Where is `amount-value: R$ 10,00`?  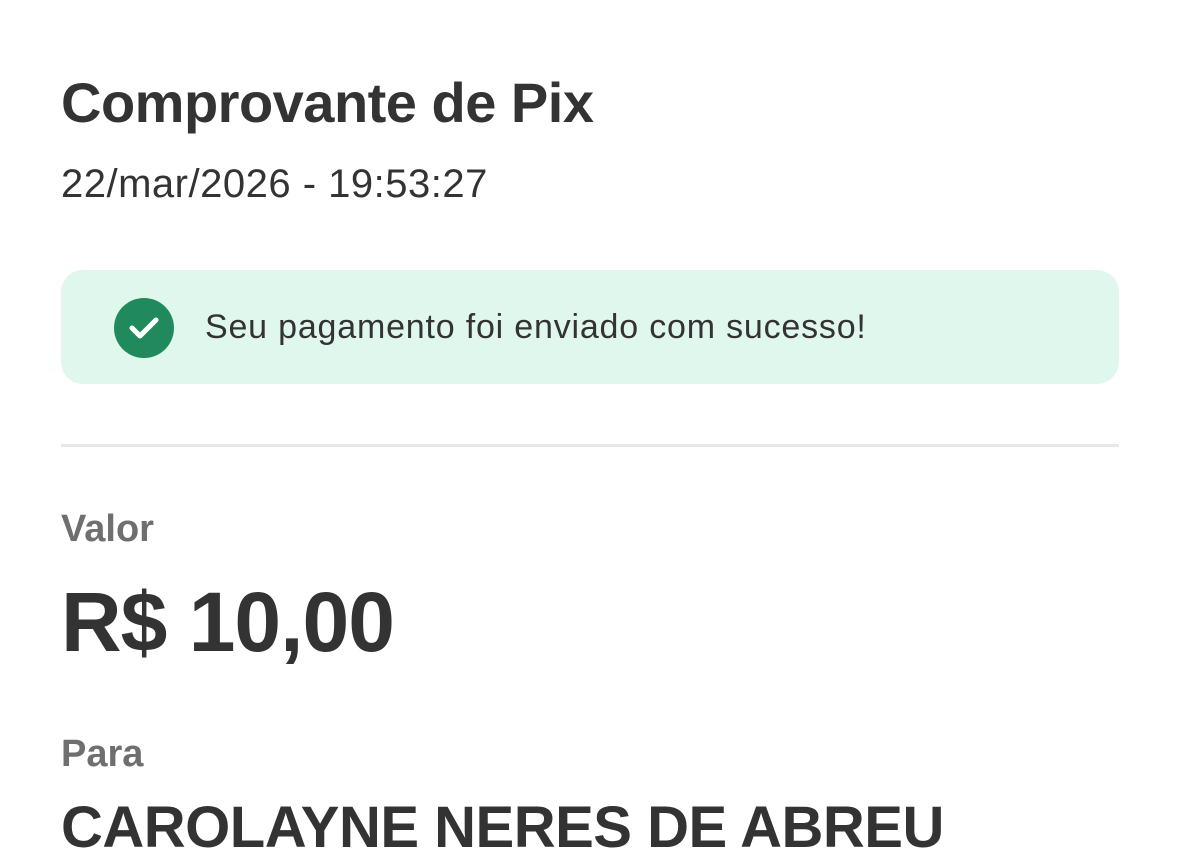
amount-value: R$ 10,00 is located at coordinates (228, 622).